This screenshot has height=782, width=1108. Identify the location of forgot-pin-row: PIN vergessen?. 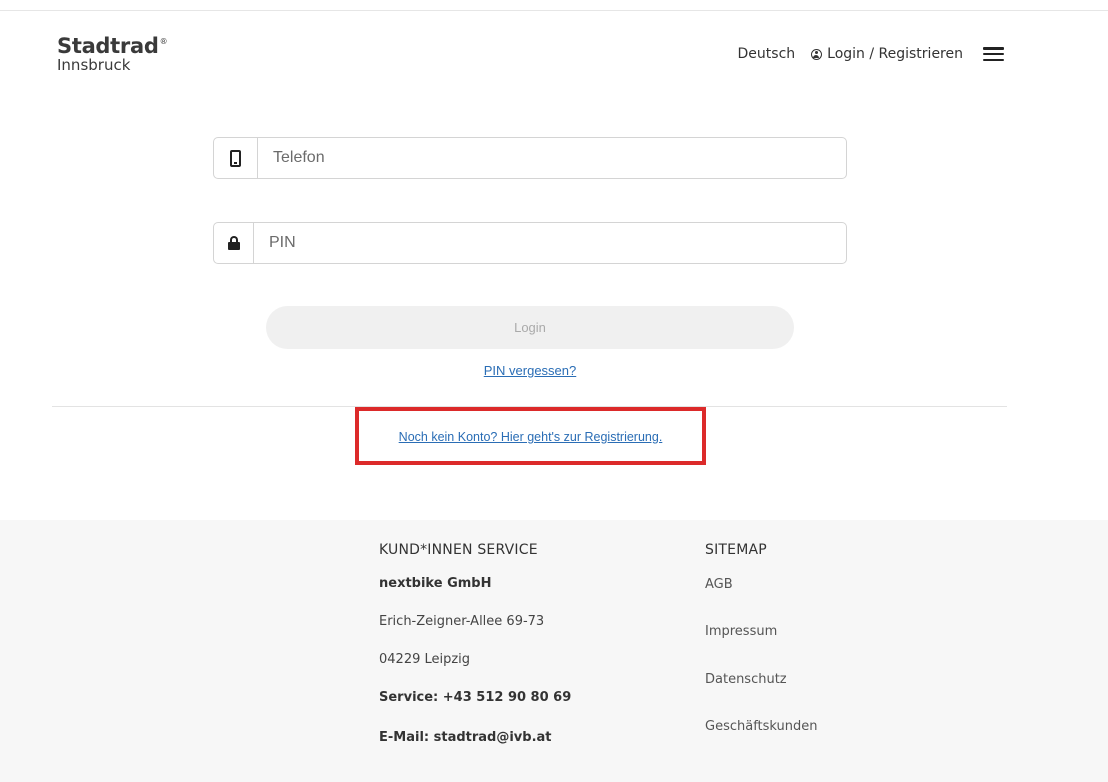
(530, 370).